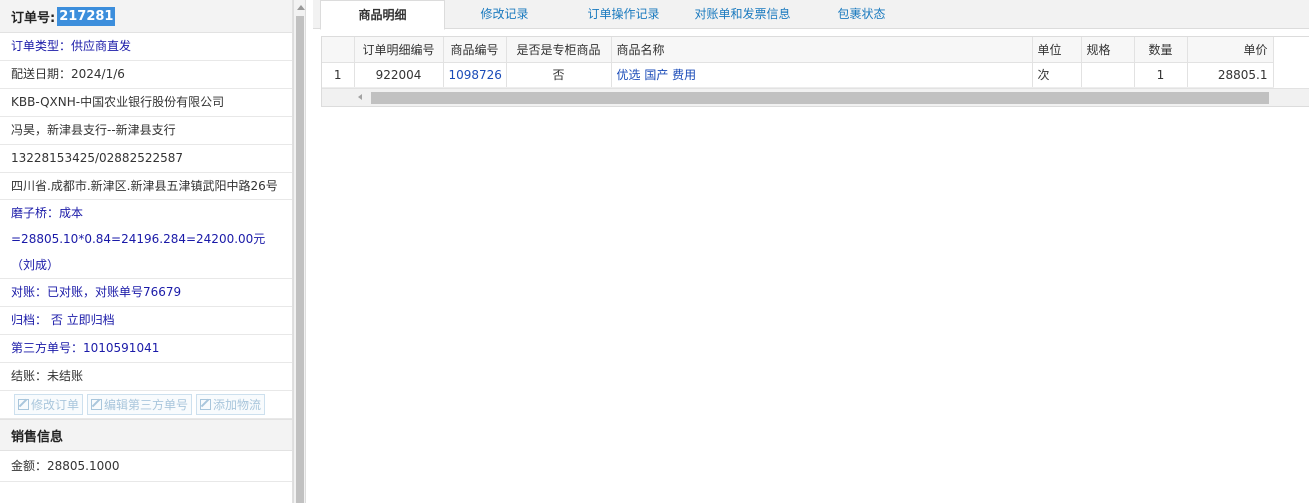 This screenshot has height=503, width=1309. I want to click on column-header: 单位, so click(1057, 50).